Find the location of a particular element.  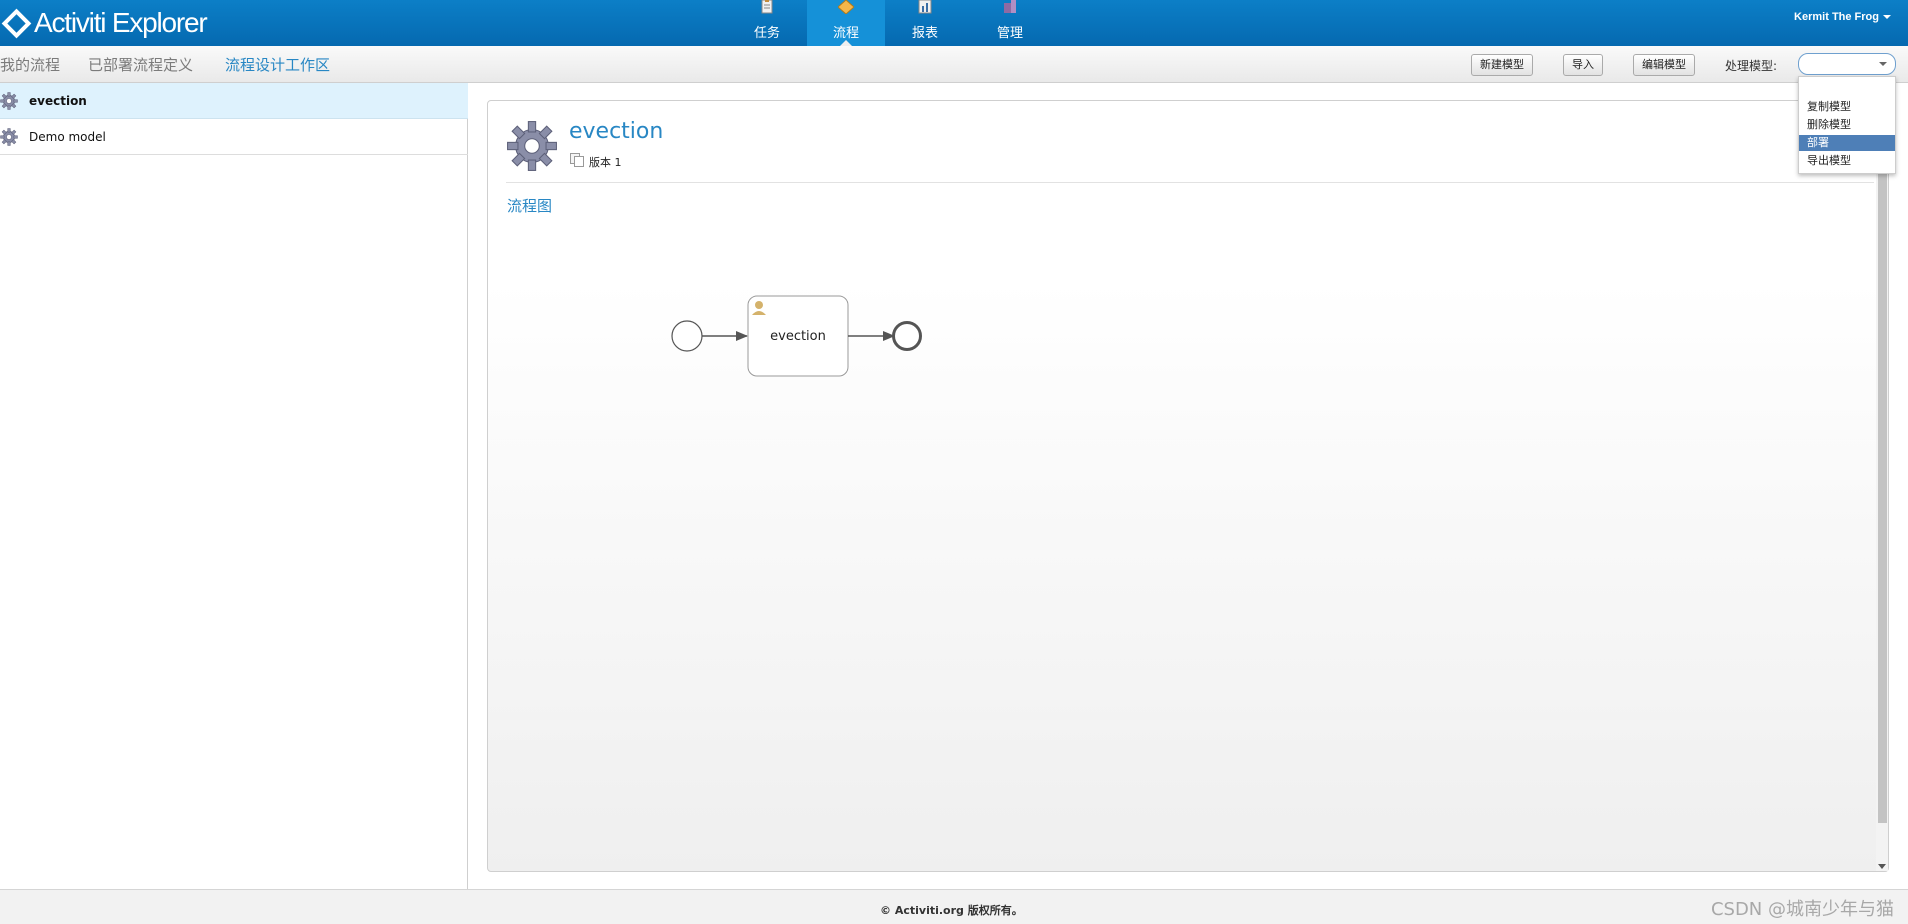

new-model-button: 新建模型 is located at coordinates (1502, 65).